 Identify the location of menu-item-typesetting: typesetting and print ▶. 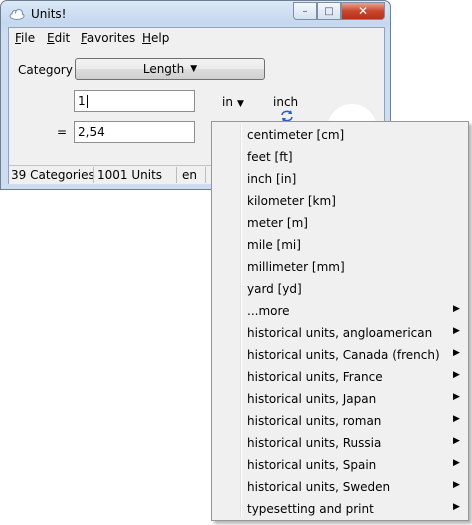
(340, 509).